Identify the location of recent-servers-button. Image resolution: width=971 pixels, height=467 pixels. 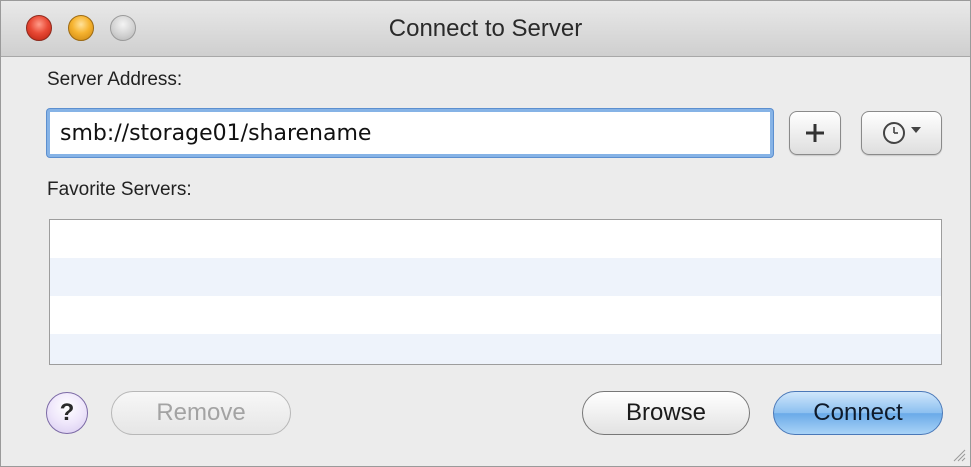
(901, 133).